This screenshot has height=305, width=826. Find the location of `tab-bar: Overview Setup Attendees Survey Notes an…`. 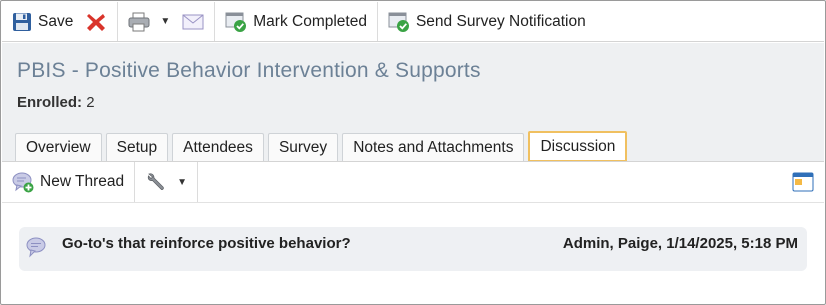

tab-bar: Overview Setup Attendees Survey Notes an… is located at coordinates (321, 146).